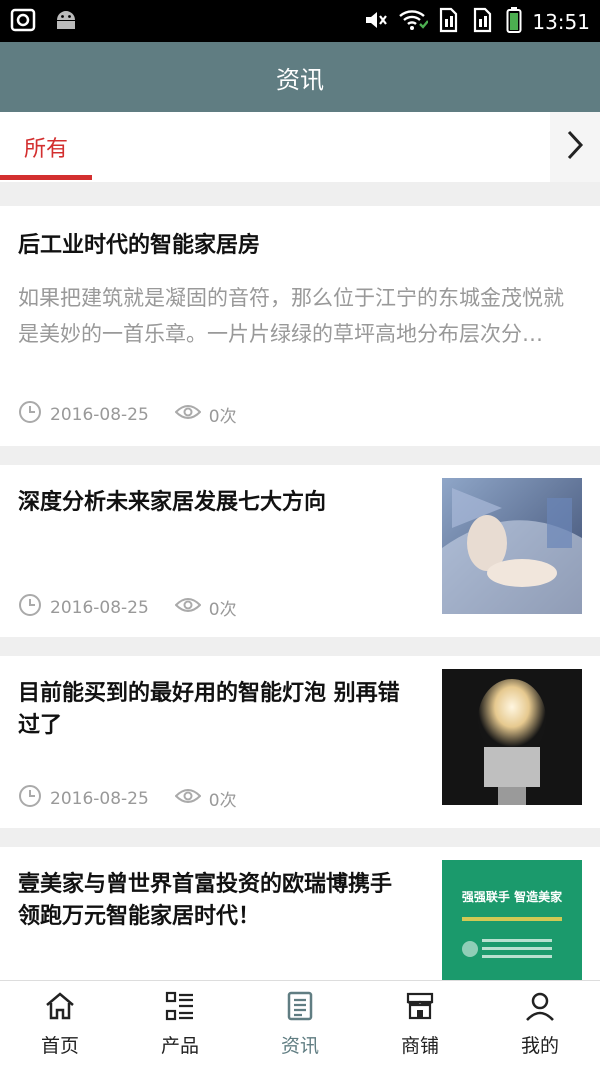 The width and height of the screenshot is (600, 1067). Describe the element at coordinates (46, 147) in the screenshot. I see `tab-all: 所有` at that location.